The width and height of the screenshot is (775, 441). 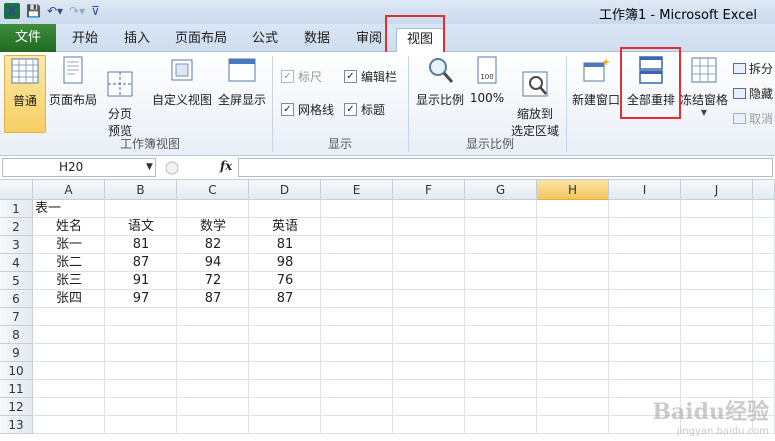 I want to click on tab-insert: 插入, so click(x=137, y=40).